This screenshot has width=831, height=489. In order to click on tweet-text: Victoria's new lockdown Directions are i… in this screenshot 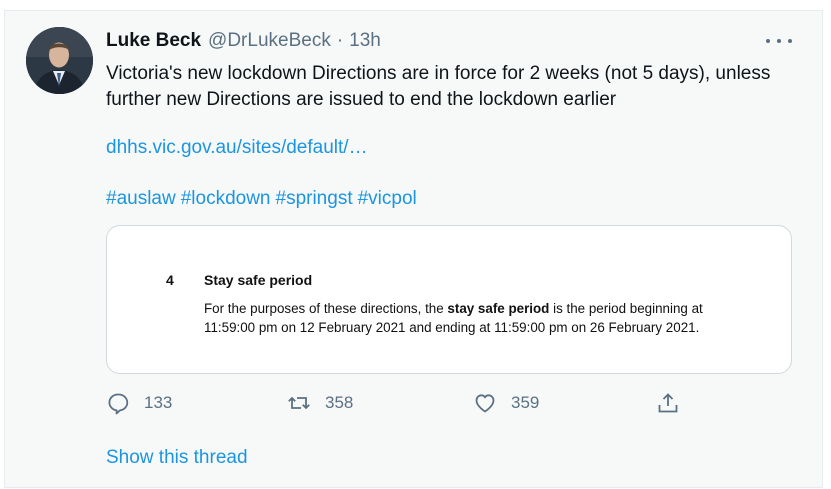, I will do `click(438, 86)`.